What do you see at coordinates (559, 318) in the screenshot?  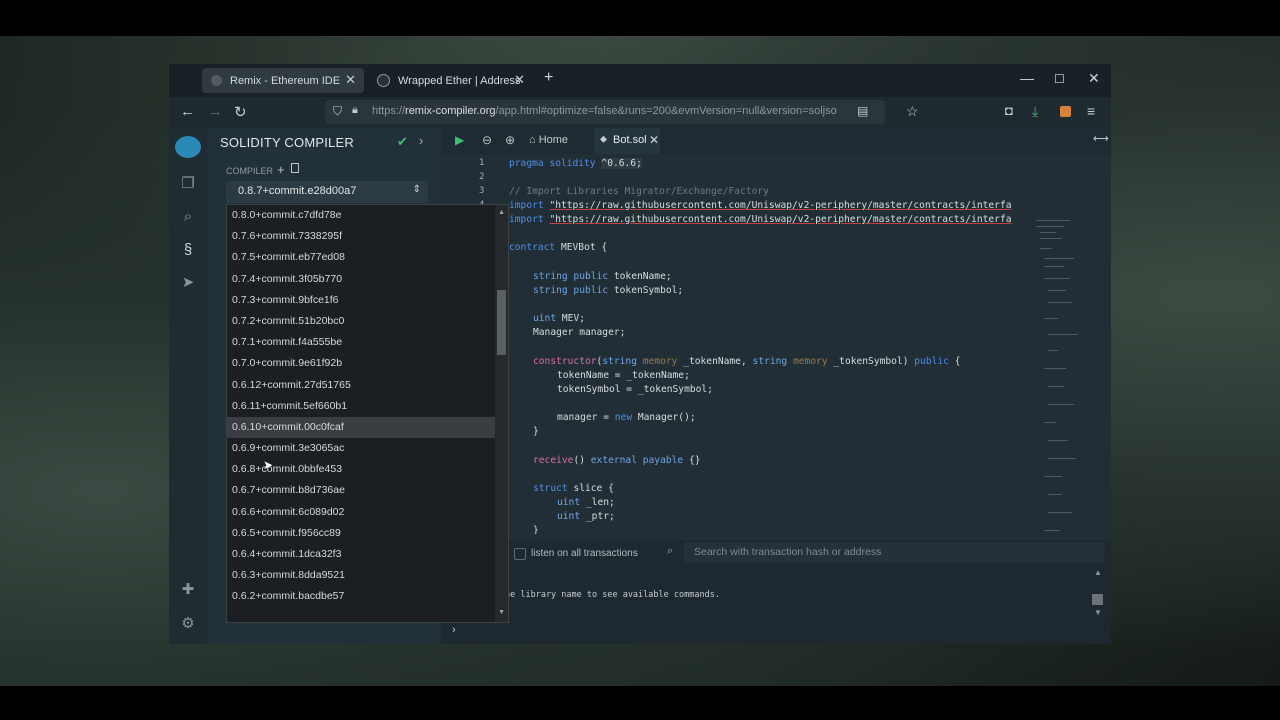 I see `code-line: uint MEV;` at bounding box center [559, 318].